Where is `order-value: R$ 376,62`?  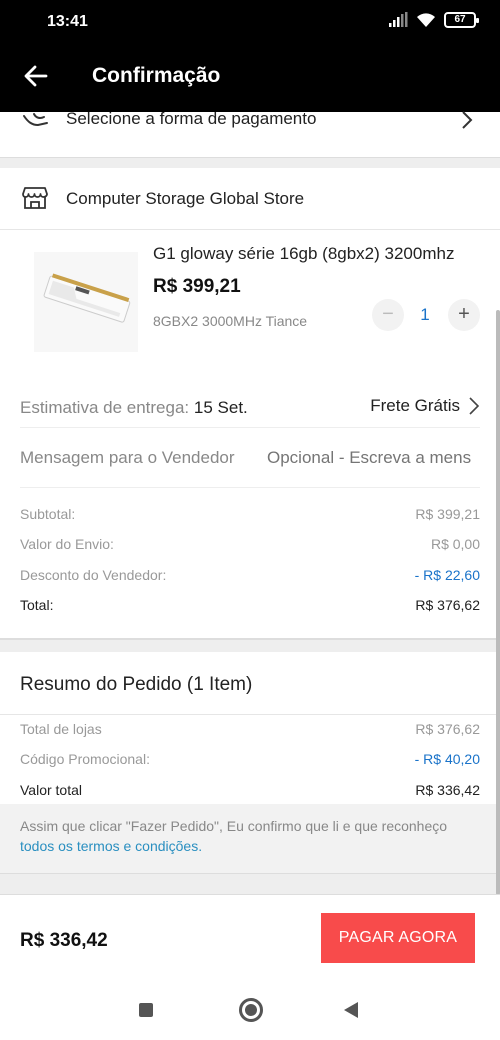 order-value: R$ 376,62 is located at coordinates (447, 729).